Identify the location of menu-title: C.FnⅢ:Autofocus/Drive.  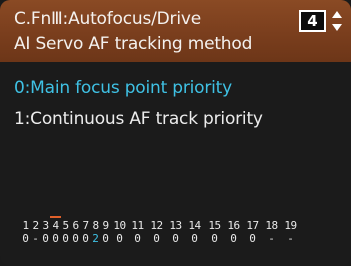
(107, 19).